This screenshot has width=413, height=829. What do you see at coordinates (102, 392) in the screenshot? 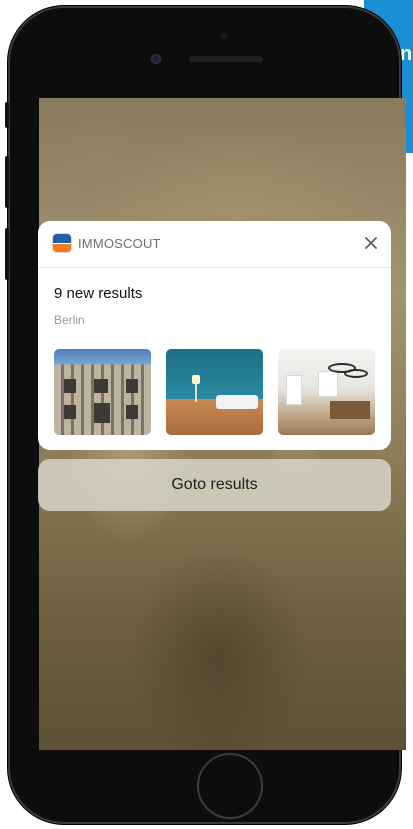
I see `building-facade-thumbnail` at bounding box center [102, 392].